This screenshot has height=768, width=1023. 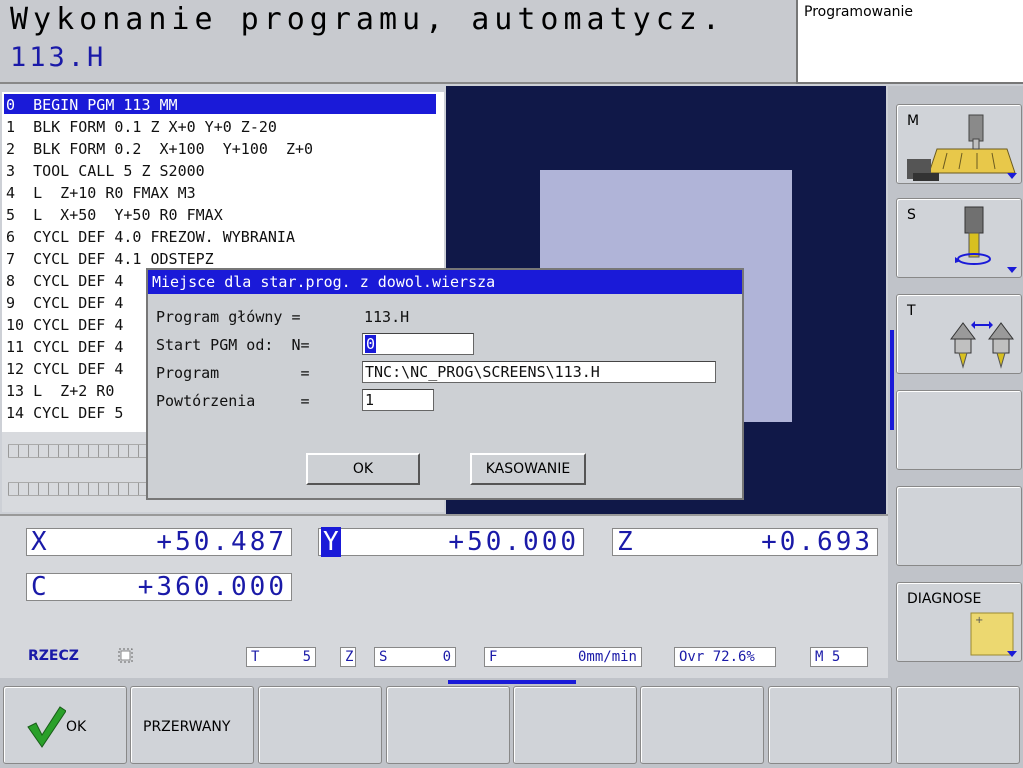 What do you see at coordinates (233, 401) in the screenshot?
I see `repetitions-label: Powtórzenia =` at bounding box center [233, 401].